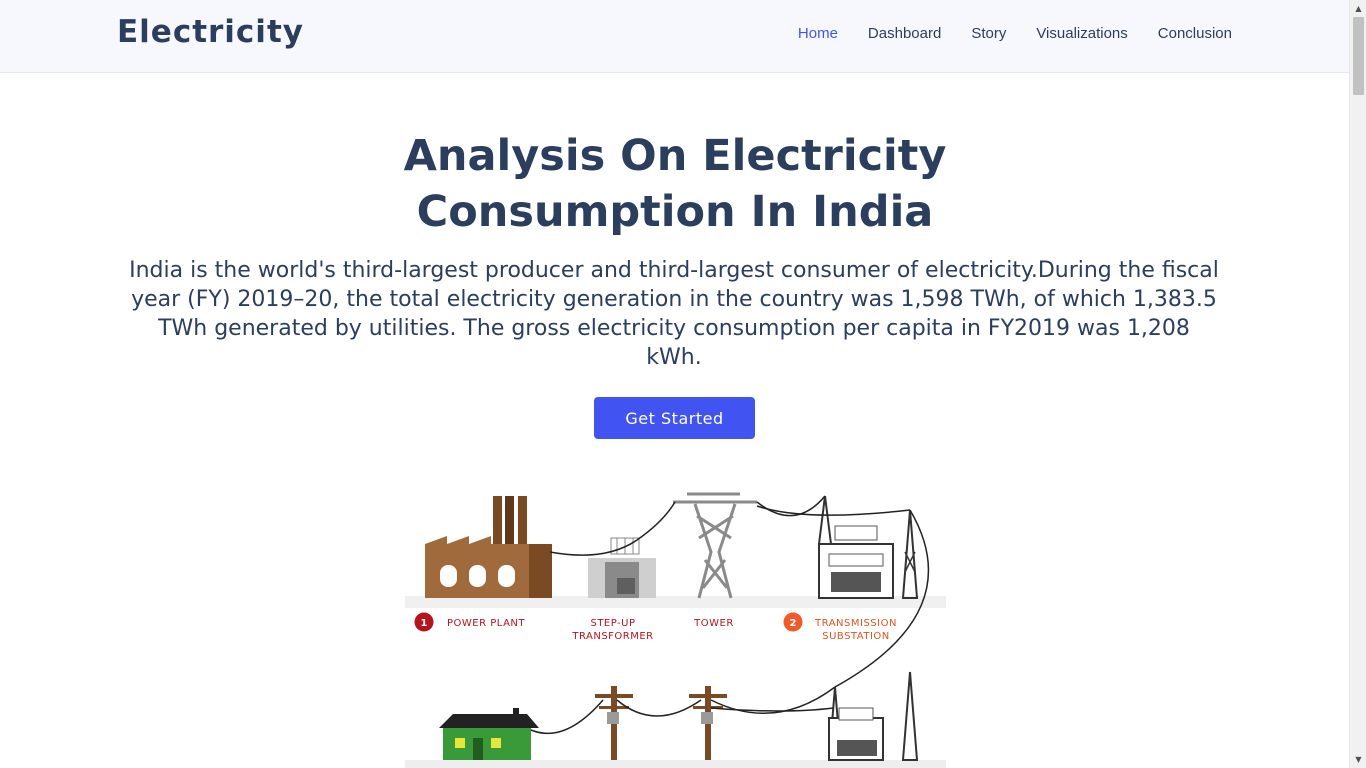  What do you see at coordinates (424, 623) in the screenshot?
I see `step-1-number: 1` at bounding box center [424, 623].